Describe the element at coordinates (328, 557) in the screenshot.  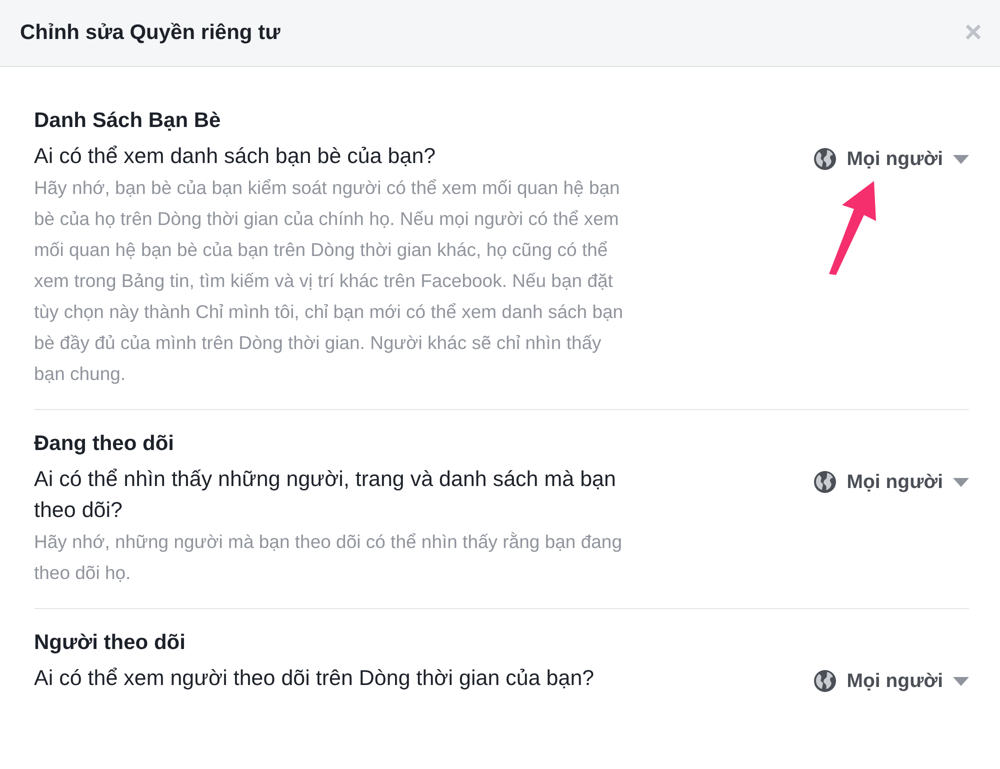
I see `section-description: Hãy nhớ, những người mà bạn theo dõi có thể nhìn thấy rằng bạn đang theo dõi họ.` at that location.